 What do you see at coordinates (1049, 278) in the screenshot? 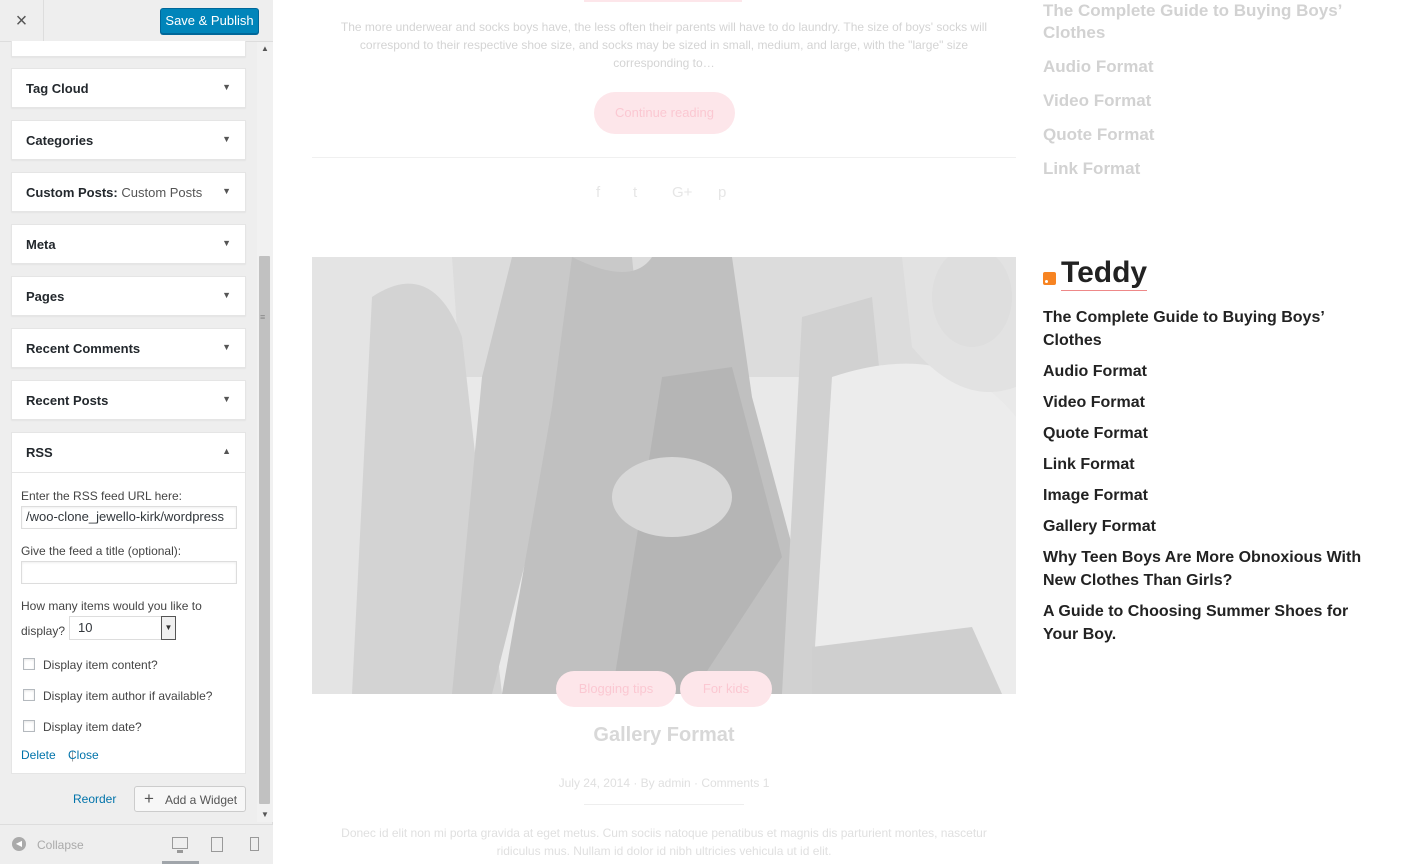
I see `rss-icon` at bounding box center [1049, 278].